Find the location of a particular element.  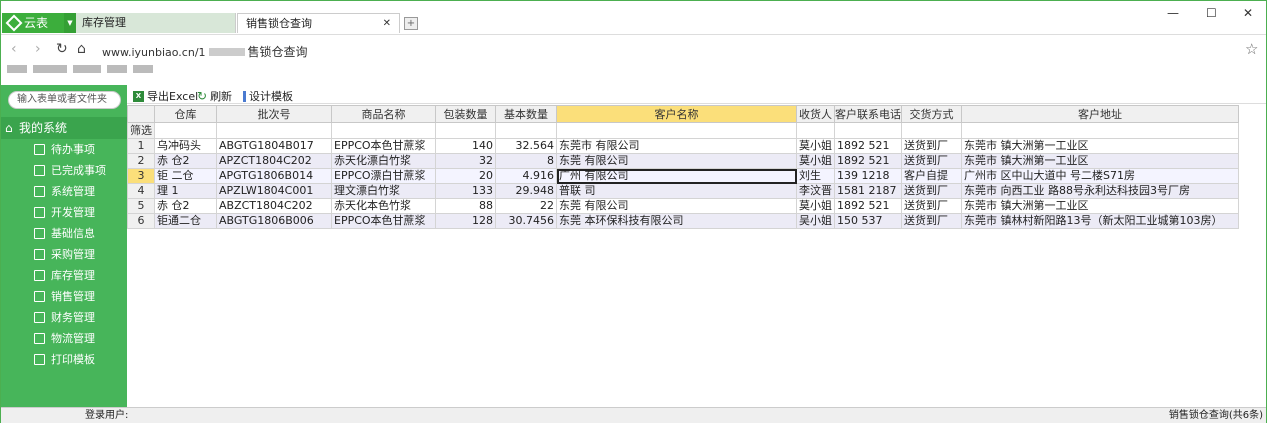

back-icon: ‹ is located at coordinates (14, 49).